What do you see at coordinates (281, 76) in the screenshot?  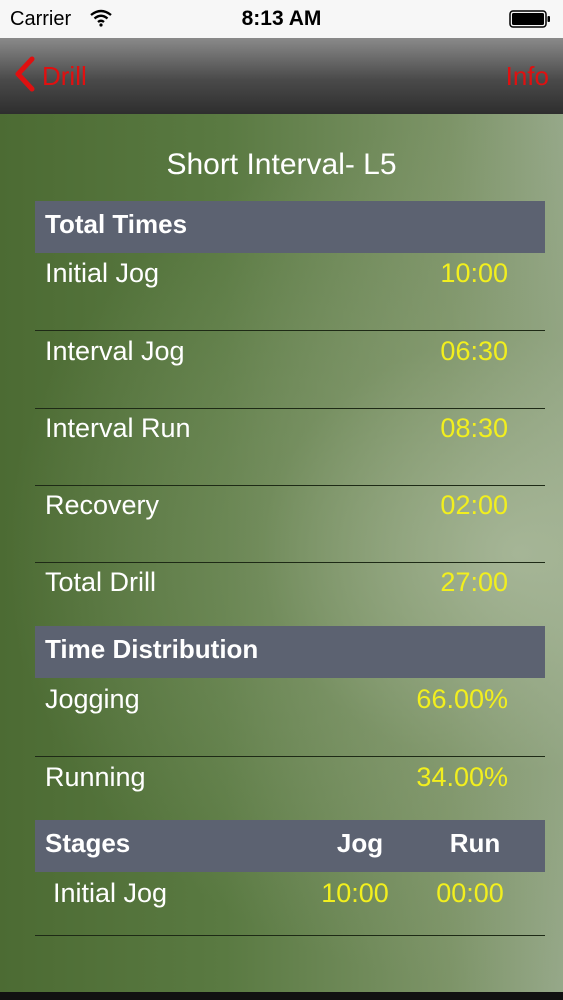 I see `navigation-bar: Drill Info` at bounding box center [281, 76].